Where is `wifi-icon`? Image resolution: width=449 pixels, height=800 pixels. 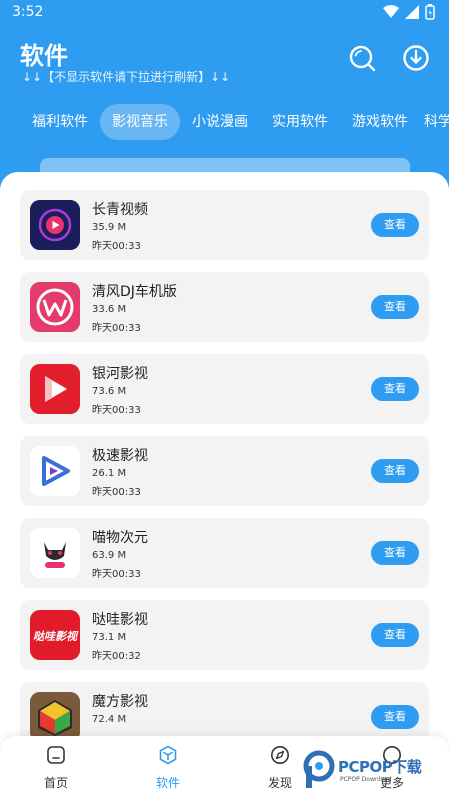 wifi-icon is located at coordinates (391, 11).